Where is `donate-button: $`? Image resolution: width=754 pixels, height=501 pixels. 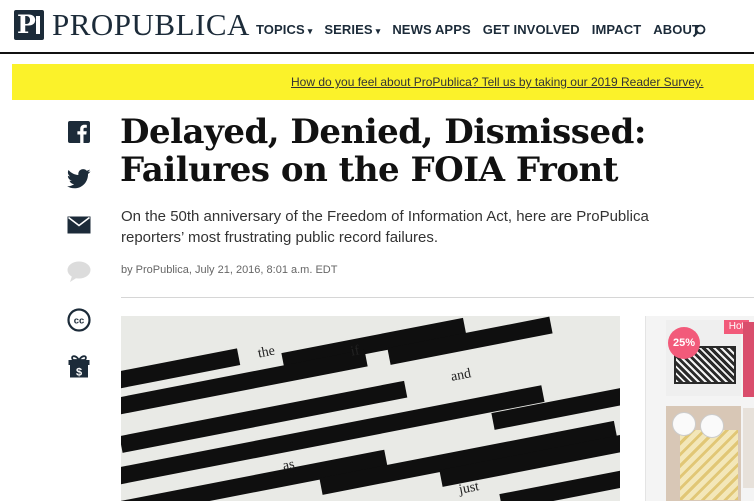
donate-button: $ is located at coordinates (79, 366).